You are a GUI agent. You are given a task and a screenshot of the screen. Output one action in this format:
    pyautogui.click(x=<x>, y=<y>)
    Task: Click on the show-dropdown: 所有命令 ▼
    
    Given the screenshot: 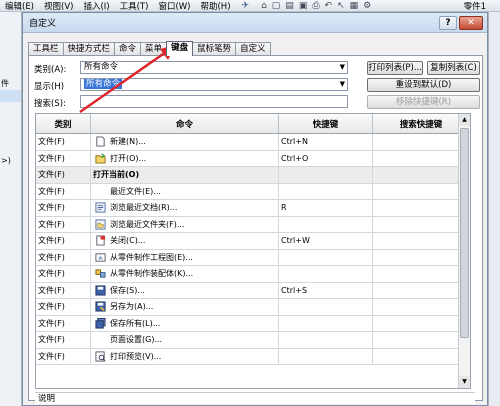 What is the action you would take?
    pyautogui.click(x=214, y=84)
    